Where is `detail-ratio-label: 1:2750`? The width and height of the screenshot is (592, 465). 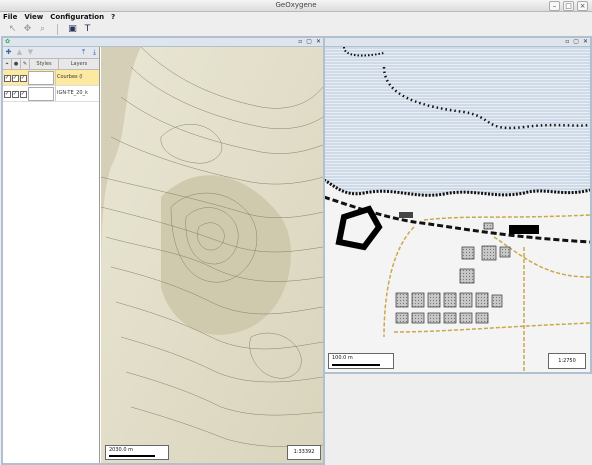 detail-ratio-label: 1:2750 is located at coordinates (567, 361).